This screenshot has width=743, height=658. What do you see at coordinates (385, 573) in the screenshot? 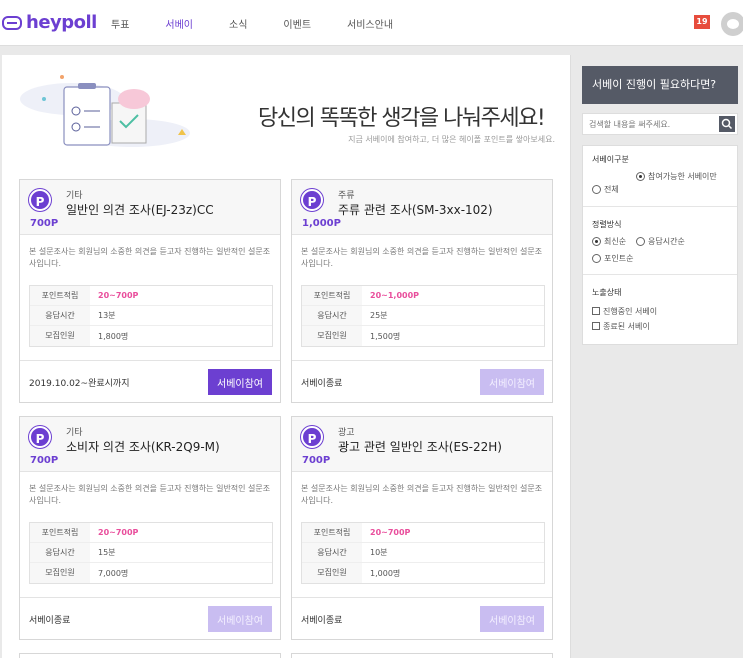
I see `info-value: 1,000명` at bounding box center [385, 573].